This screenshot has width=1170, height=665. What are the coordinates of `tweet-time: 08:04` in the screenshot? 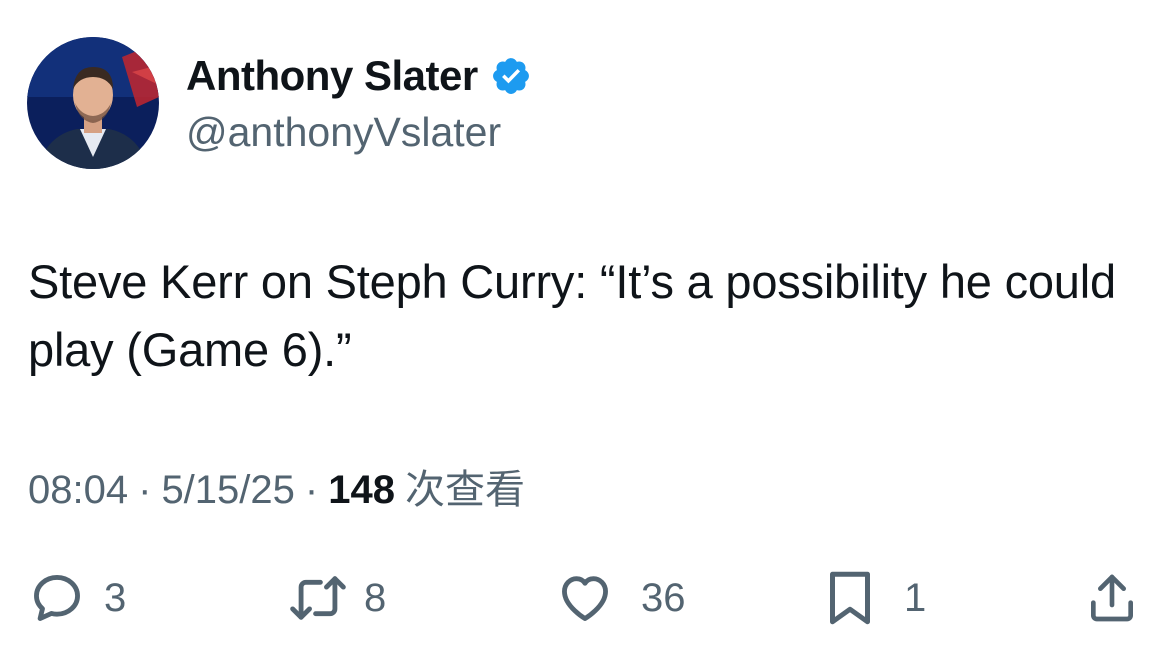 It's located at (78, 490).